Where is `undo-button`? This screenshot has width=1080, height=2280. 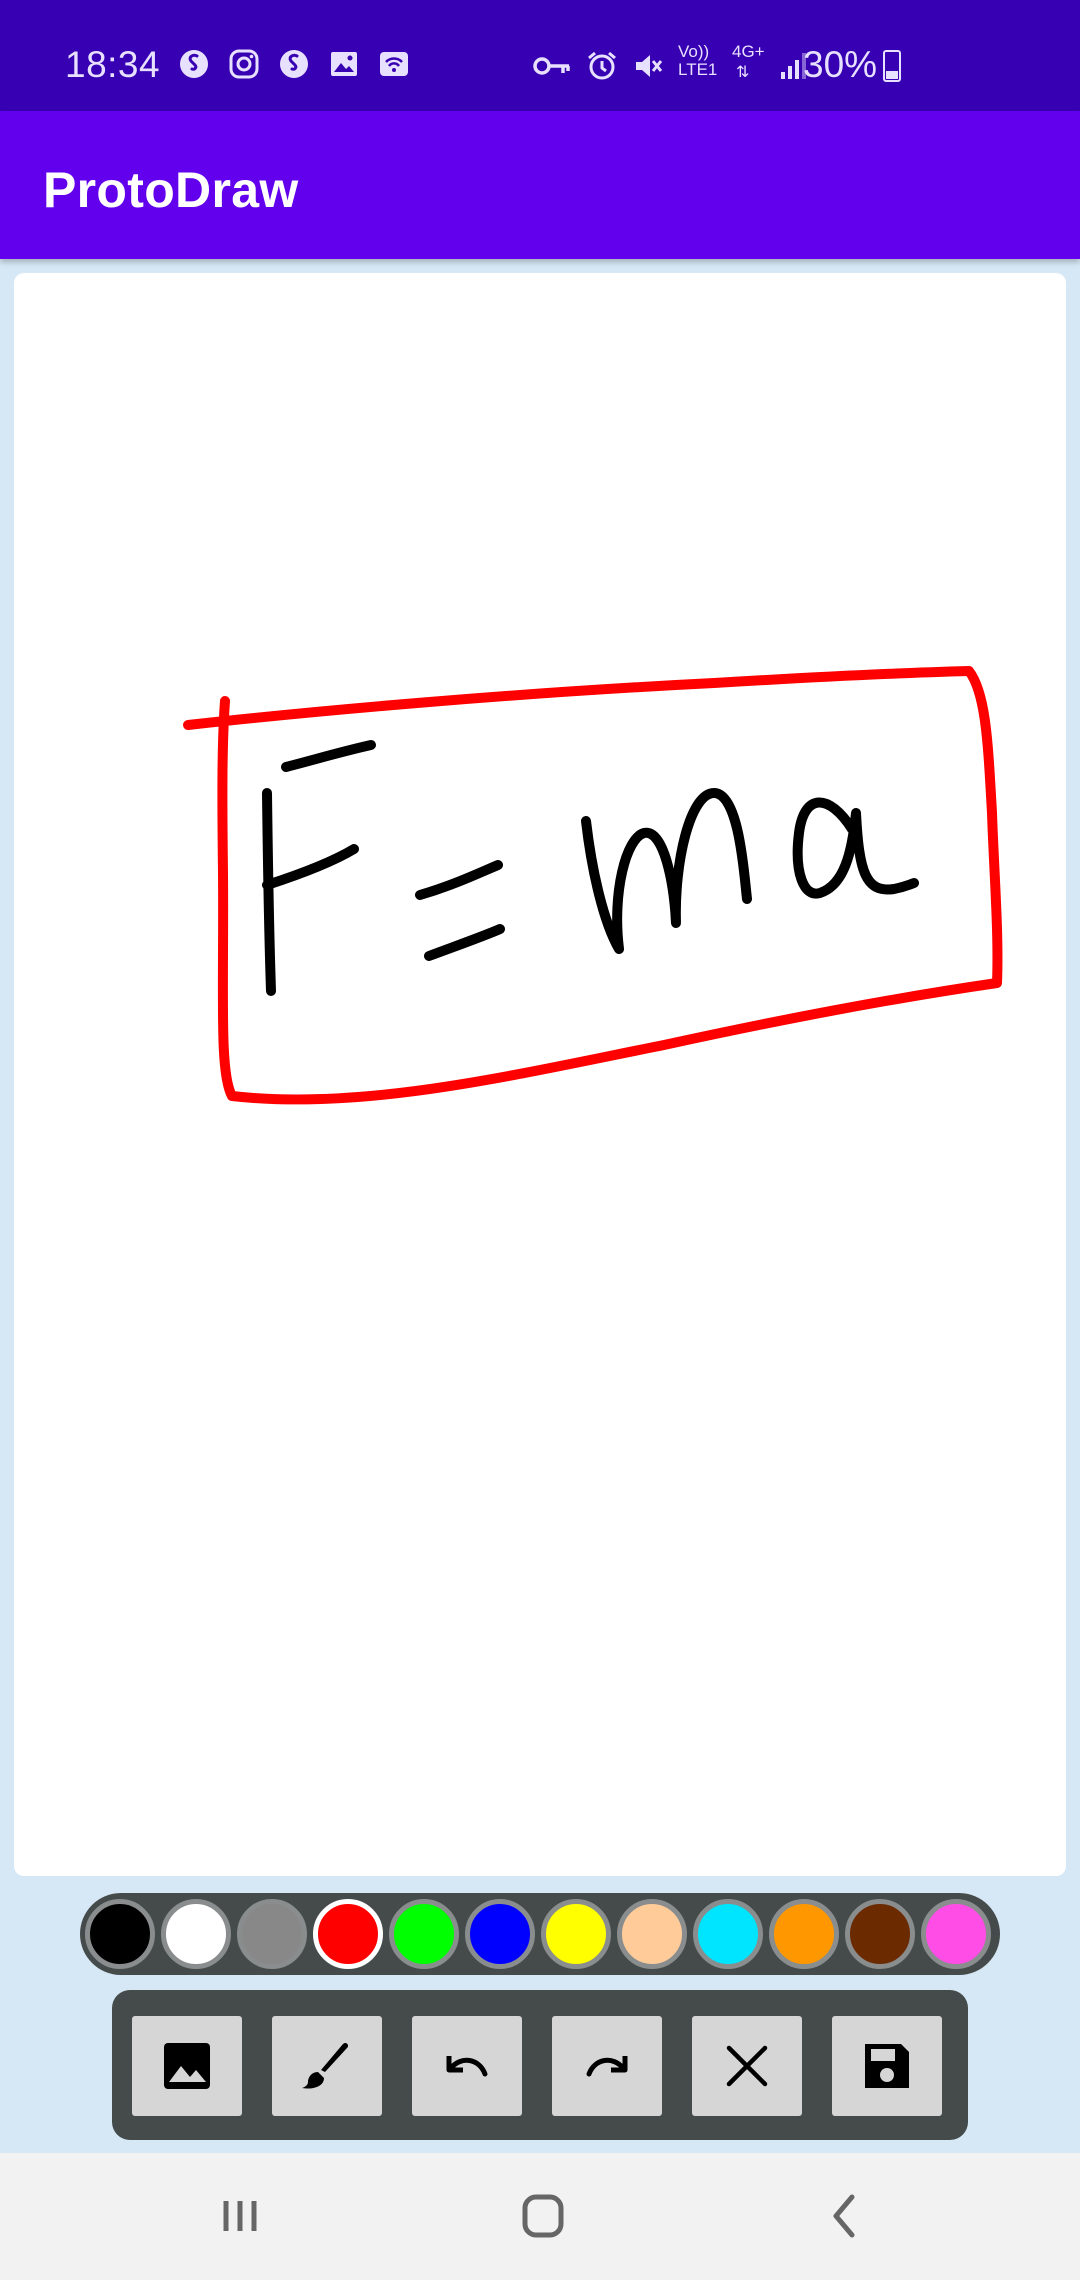
undo-button is located at coordinates (467, 2066).